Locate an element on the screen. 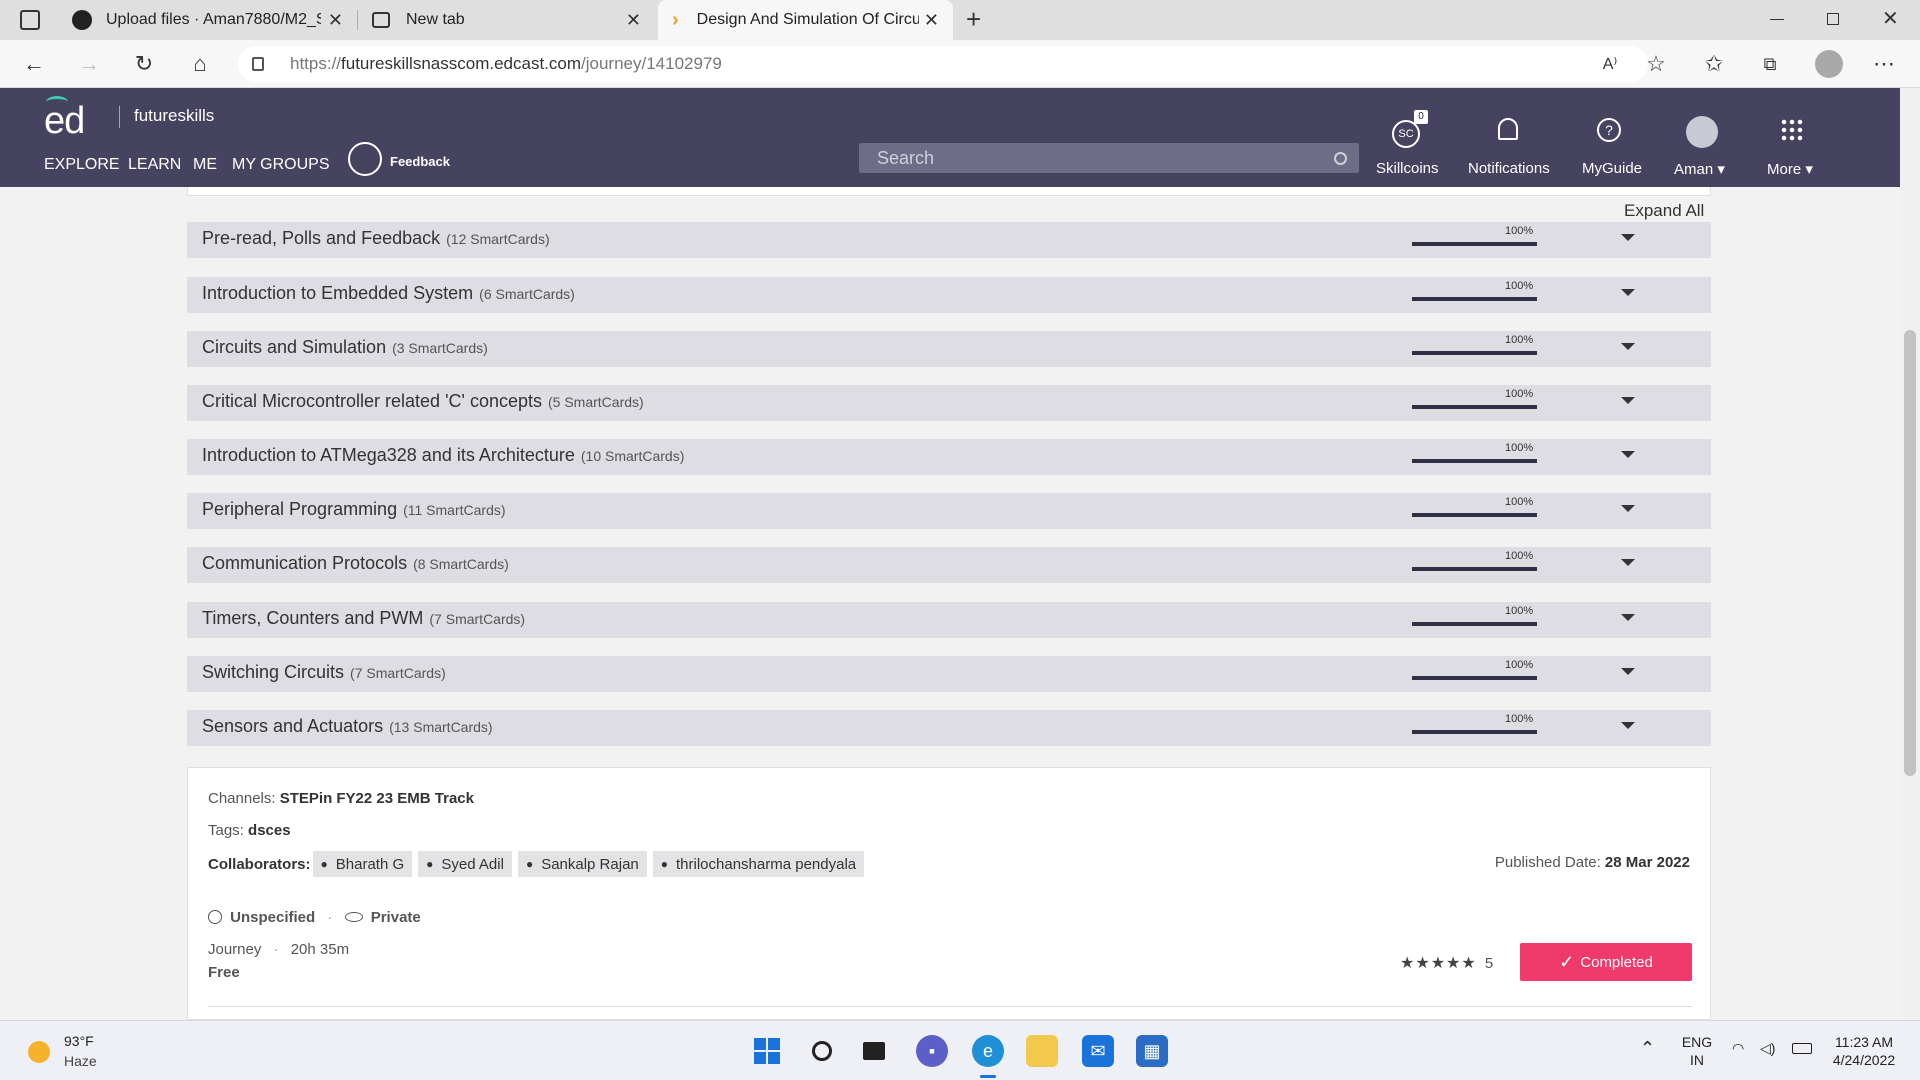 Image resolution: width=1920 pixels, height=1080 pixels. new-tab-page-icon is located at coordinates (381, 20).